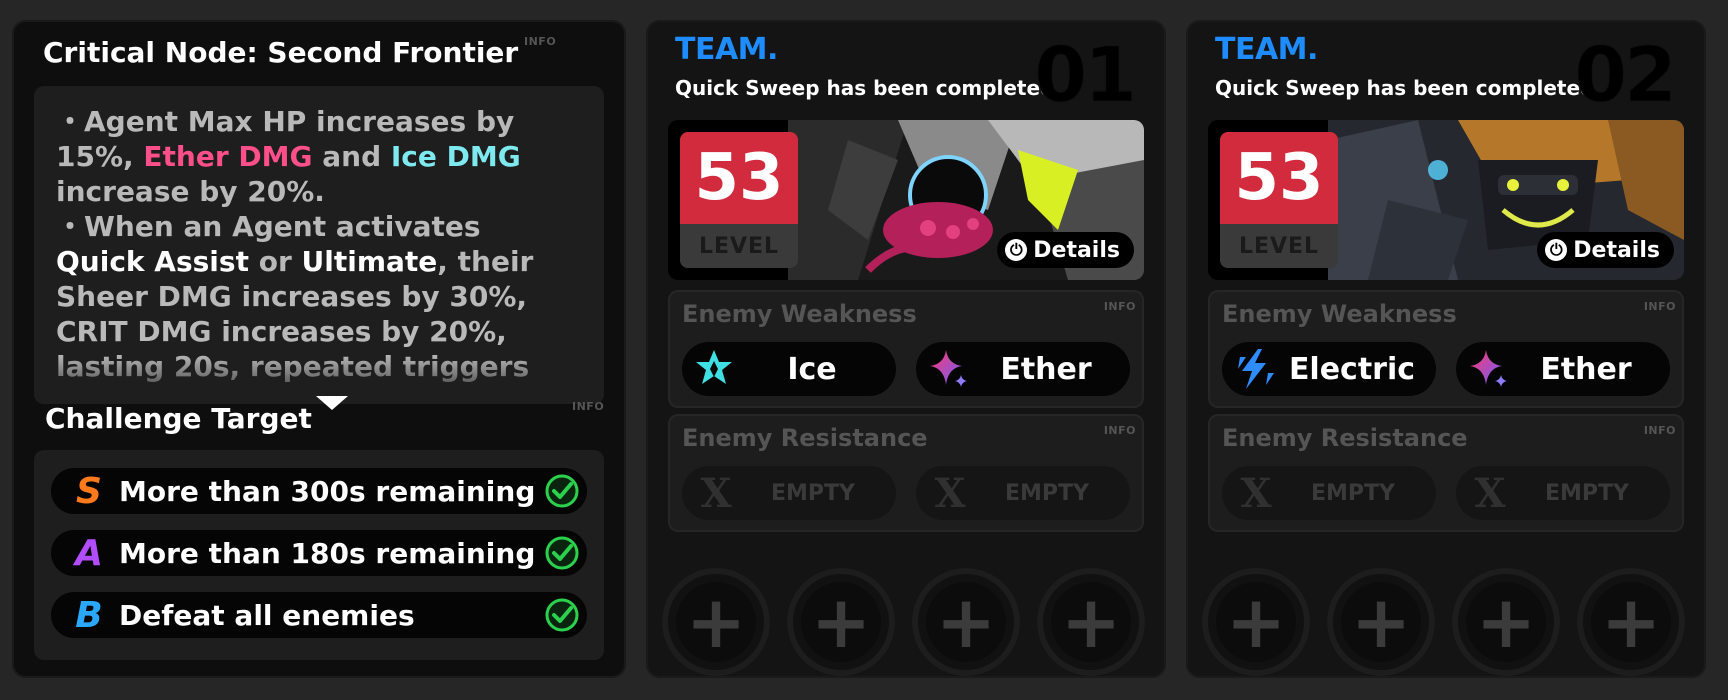 This screenshot has width=1728, height=700. I want to click on enemy-weakness-section: Enemy Weakness INFO Ice Ether, so click(906, 349).